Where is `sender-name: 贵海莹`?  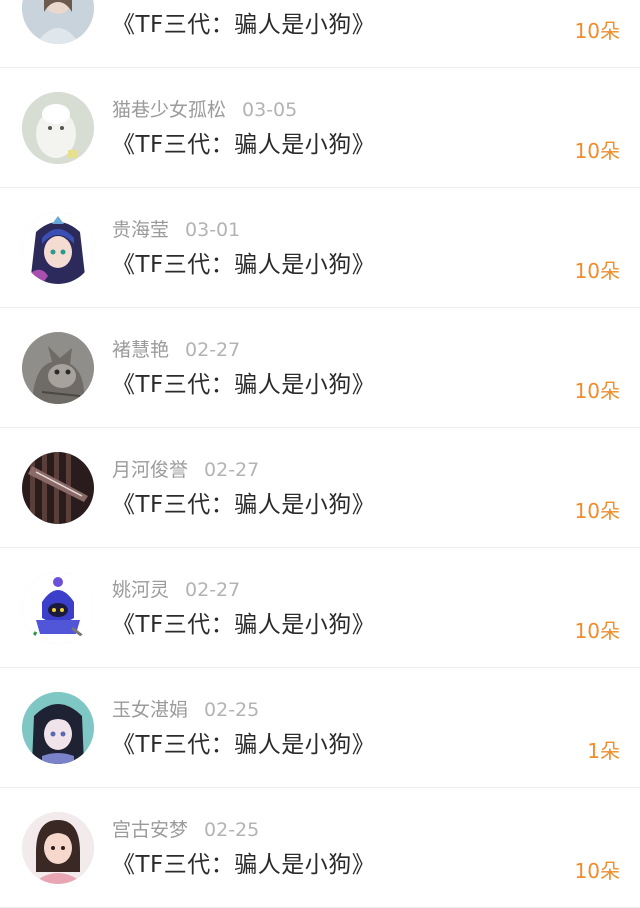 sender-name: 贵海莹 is located at coordinates (141, 230).